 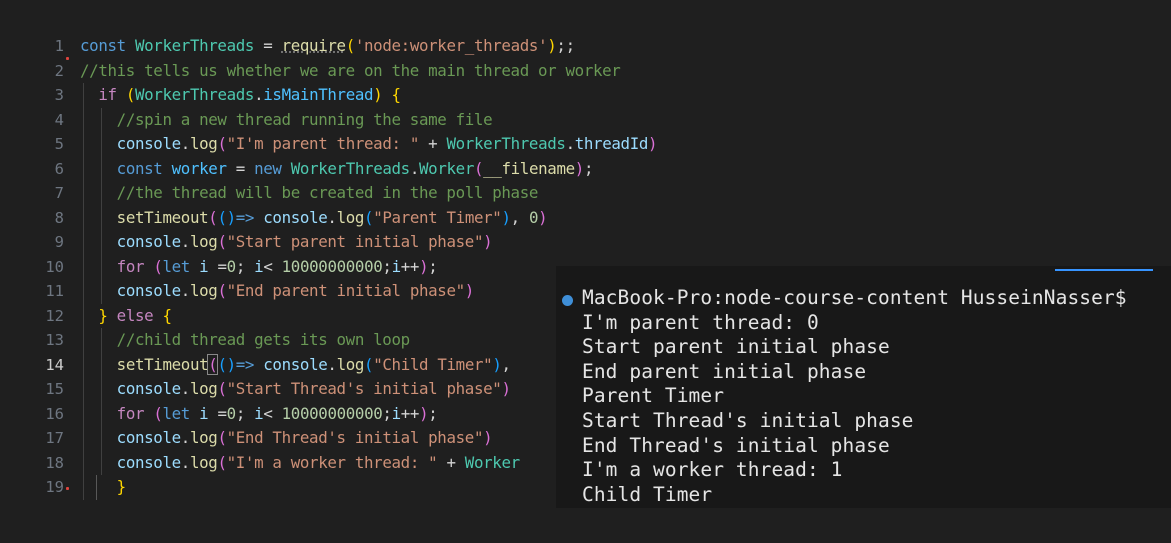 I want to click on code-text: } else {, so click(x=126, y=316).